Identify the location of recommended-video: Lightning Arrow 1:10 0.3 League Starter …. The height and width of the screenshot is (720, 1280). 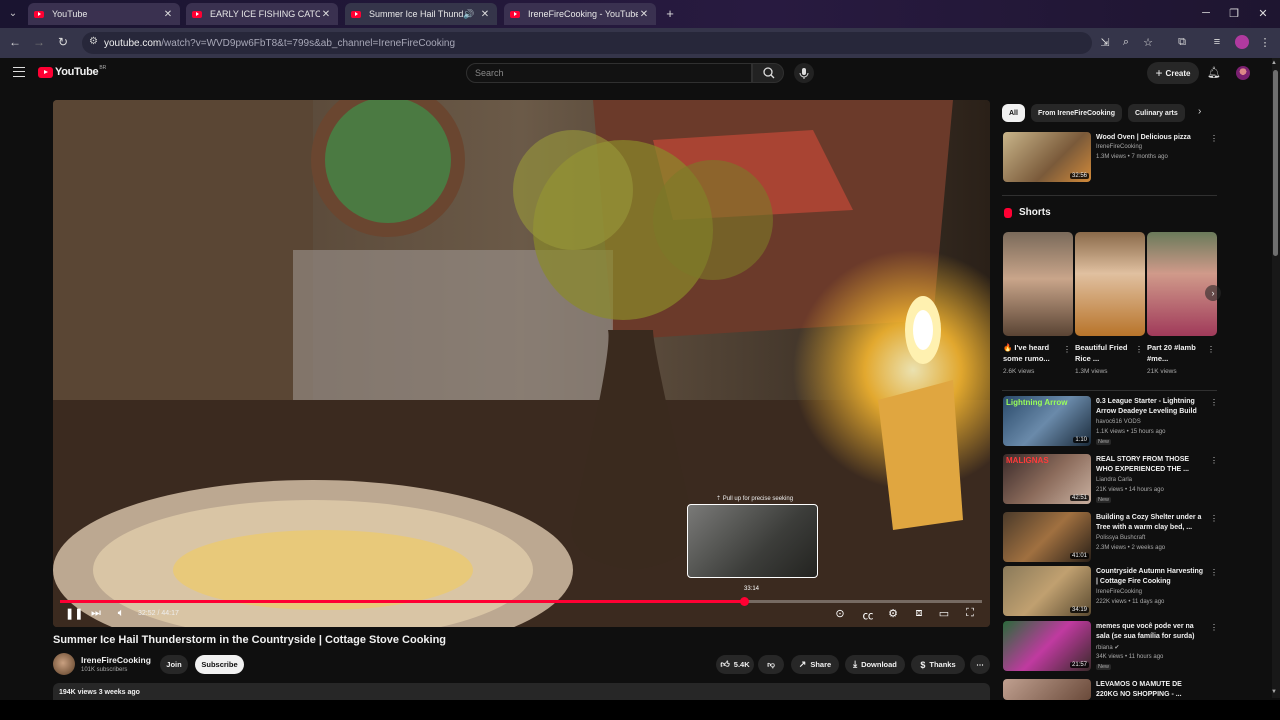
(1110, 421).